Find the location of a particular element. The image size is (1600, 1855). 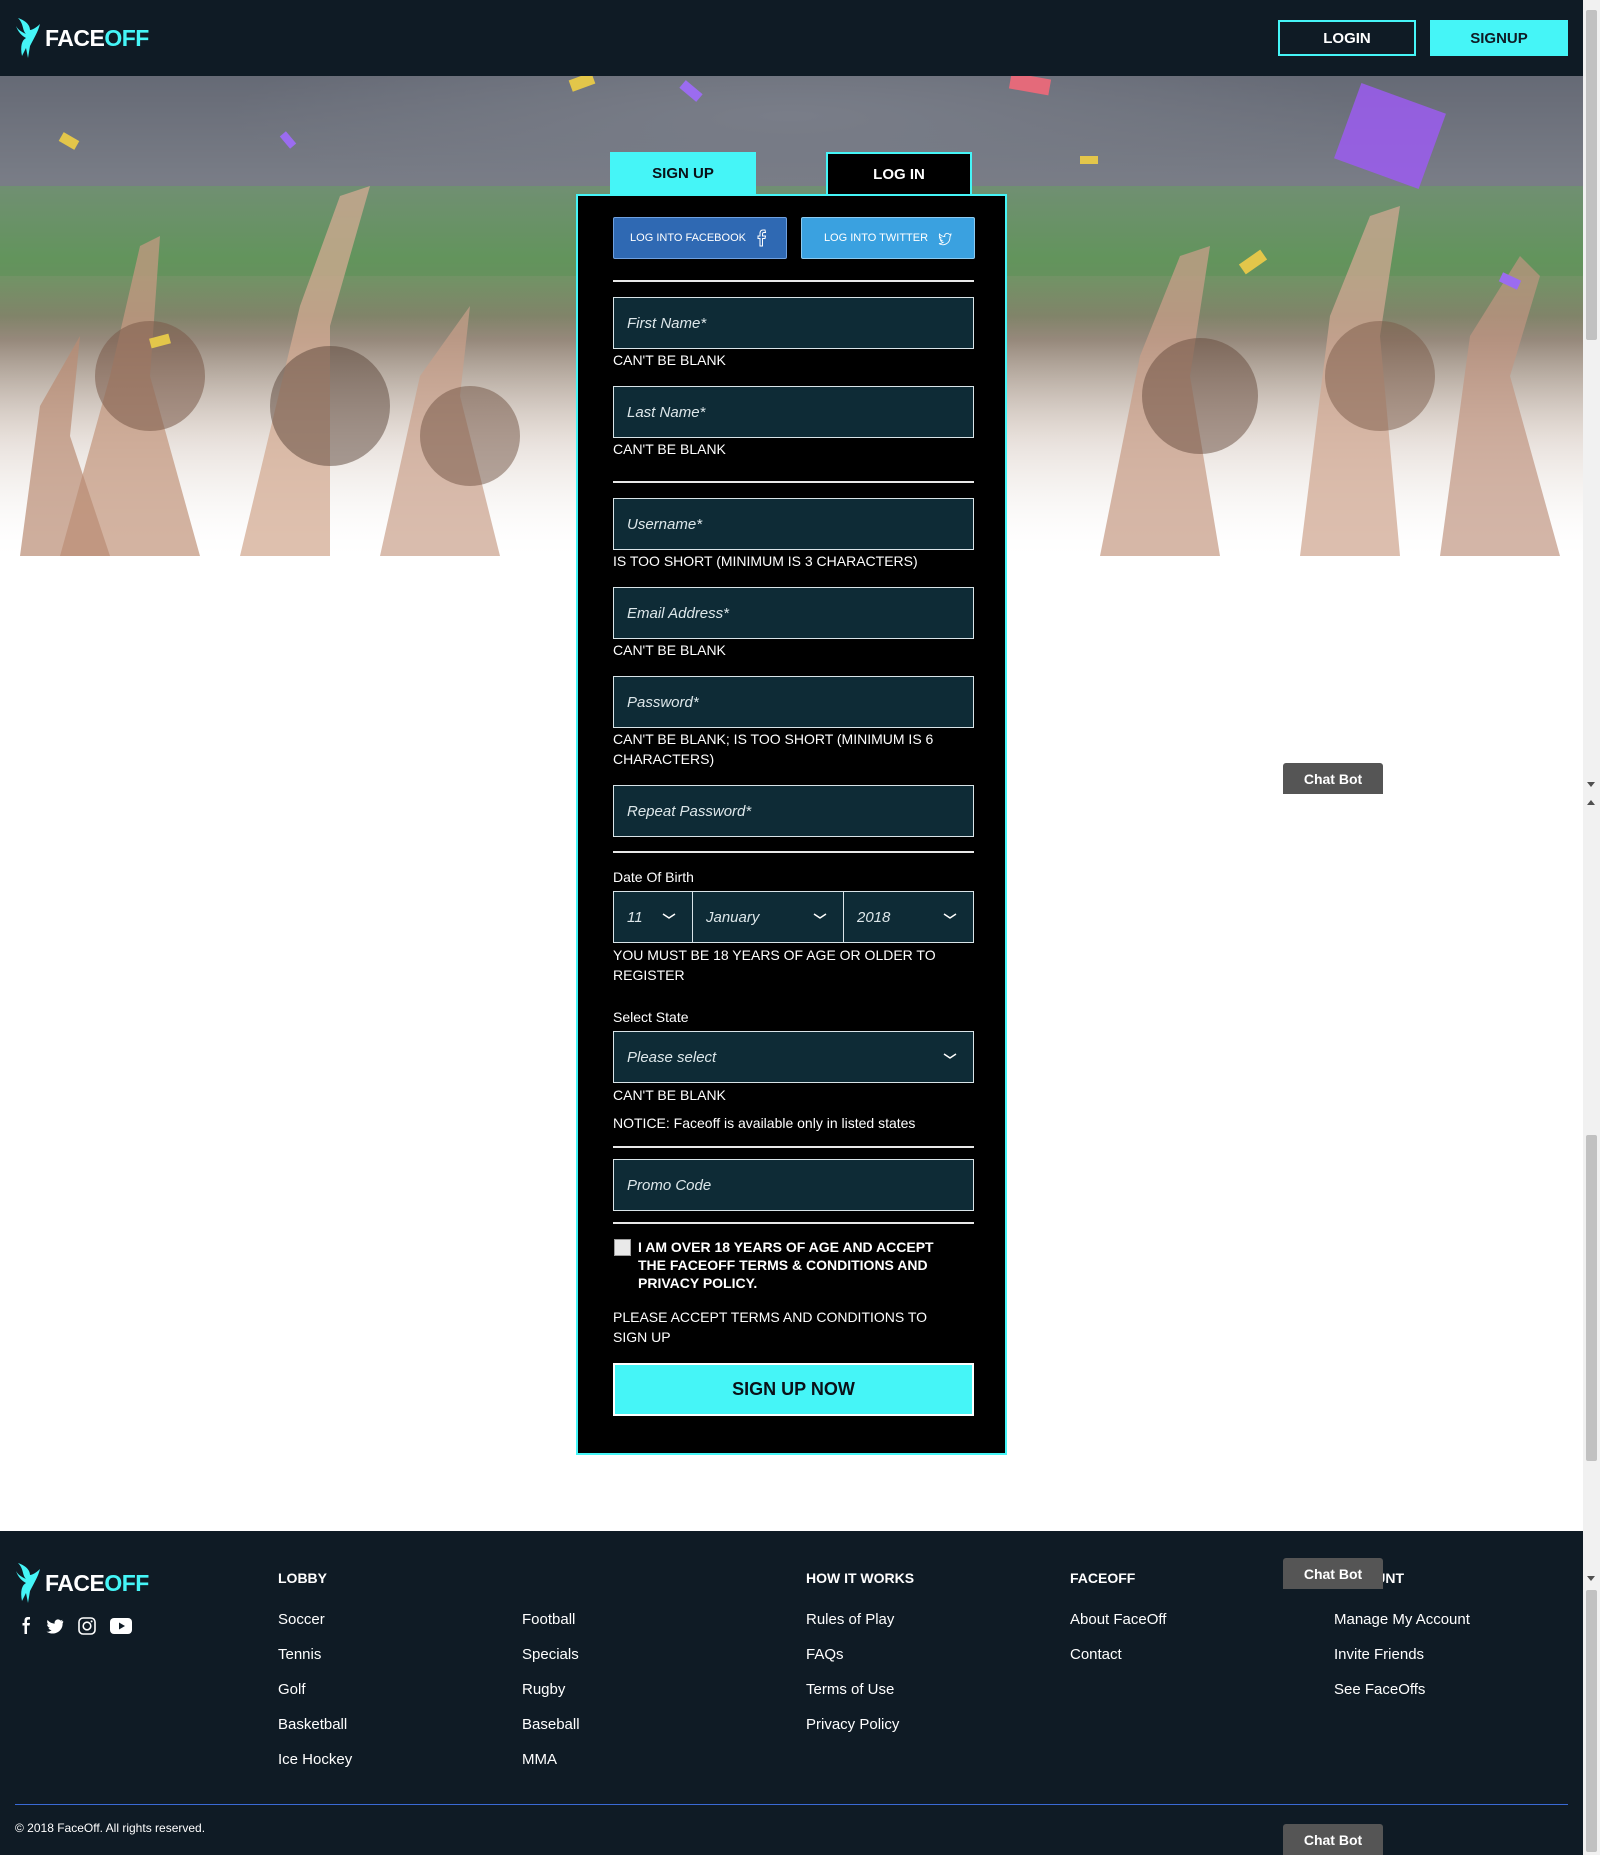

tab-log-in: LOG IN is located at coordinates (899, 173).